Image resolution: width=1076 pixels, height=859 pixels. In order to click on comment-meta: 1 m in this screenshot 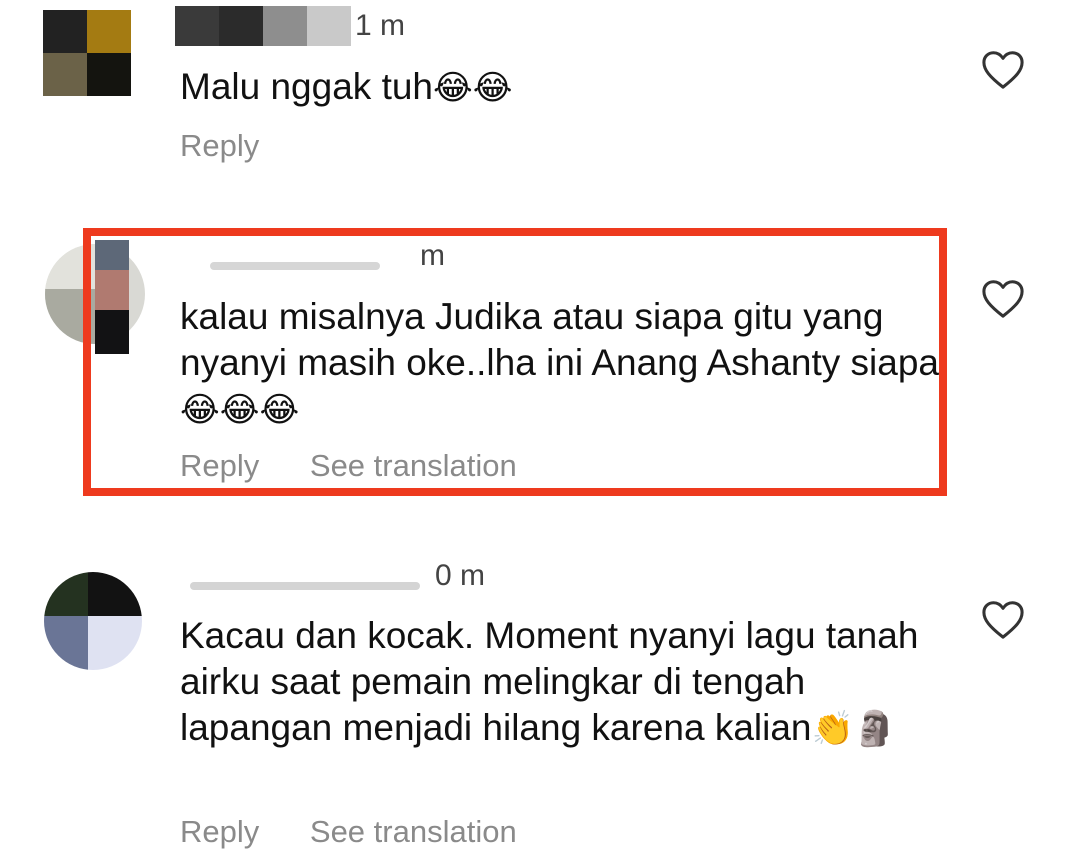, I will do `click(290, 26)`.